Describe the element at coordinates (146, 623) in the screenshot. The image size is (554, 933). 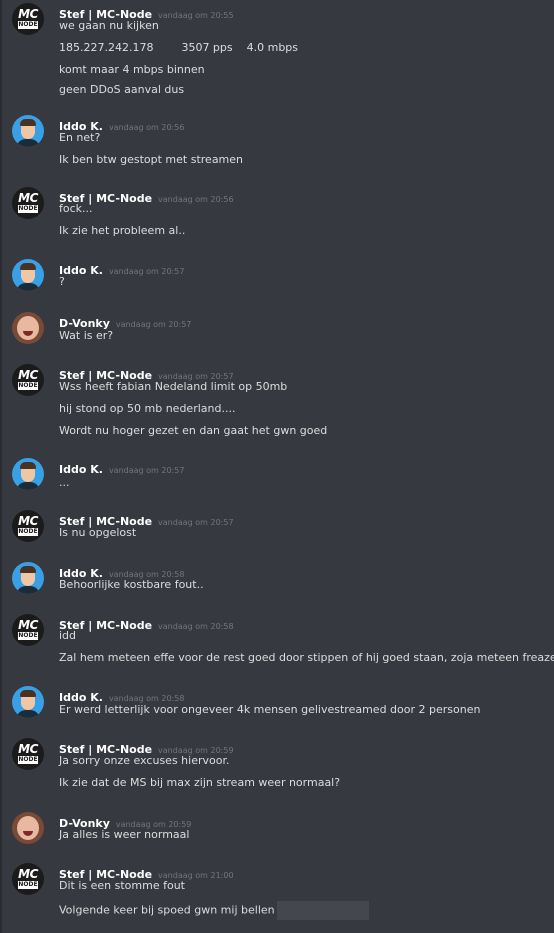
I see `message-header: Stef | MC-Node vandaag om 20:58` at that location.